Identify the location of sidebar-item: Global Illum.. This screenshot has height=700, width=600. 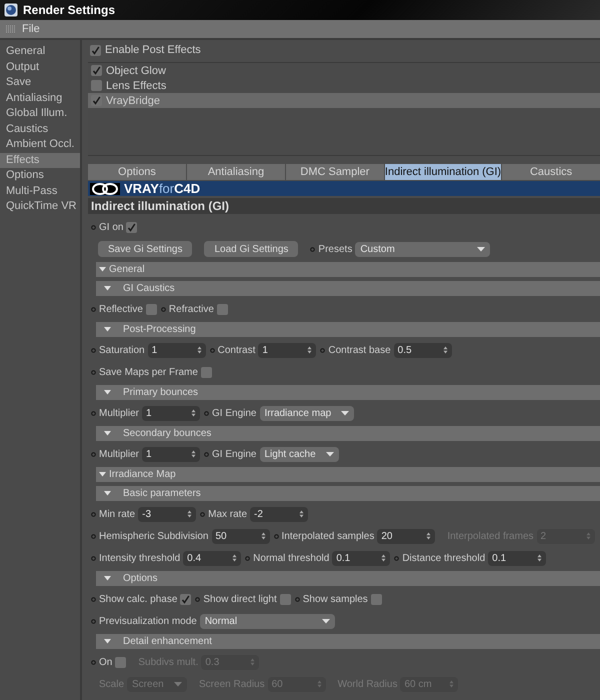
(40, 114).